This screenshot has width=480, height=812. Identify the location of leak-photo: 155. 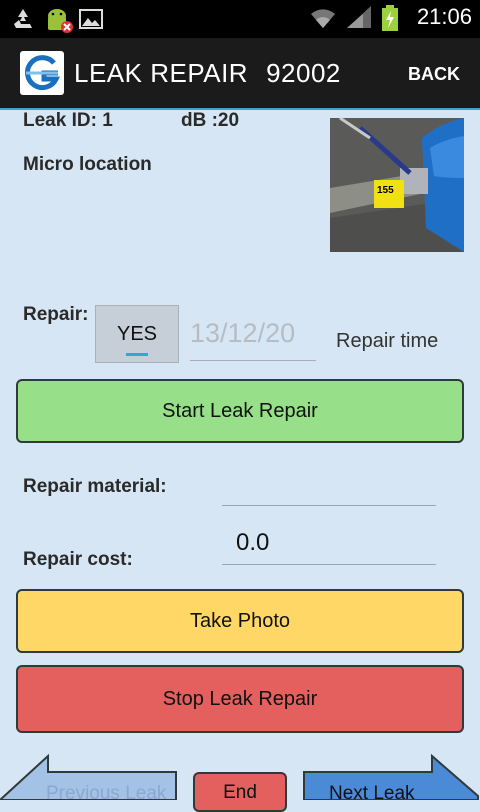
(397, 185).